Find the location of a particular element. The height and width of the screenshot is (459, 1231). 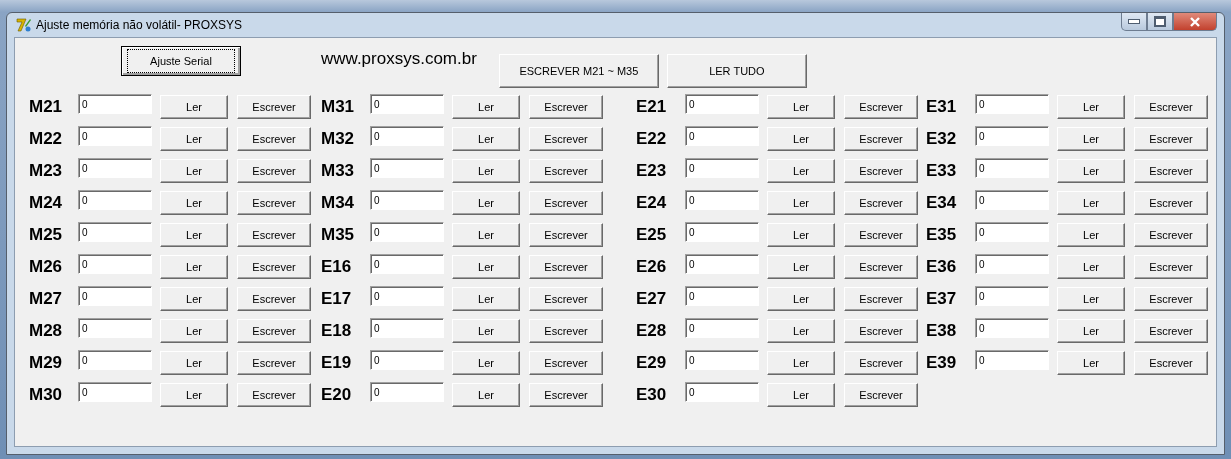

read-all-button: LER TUDO is located at coordinates (736, 71).